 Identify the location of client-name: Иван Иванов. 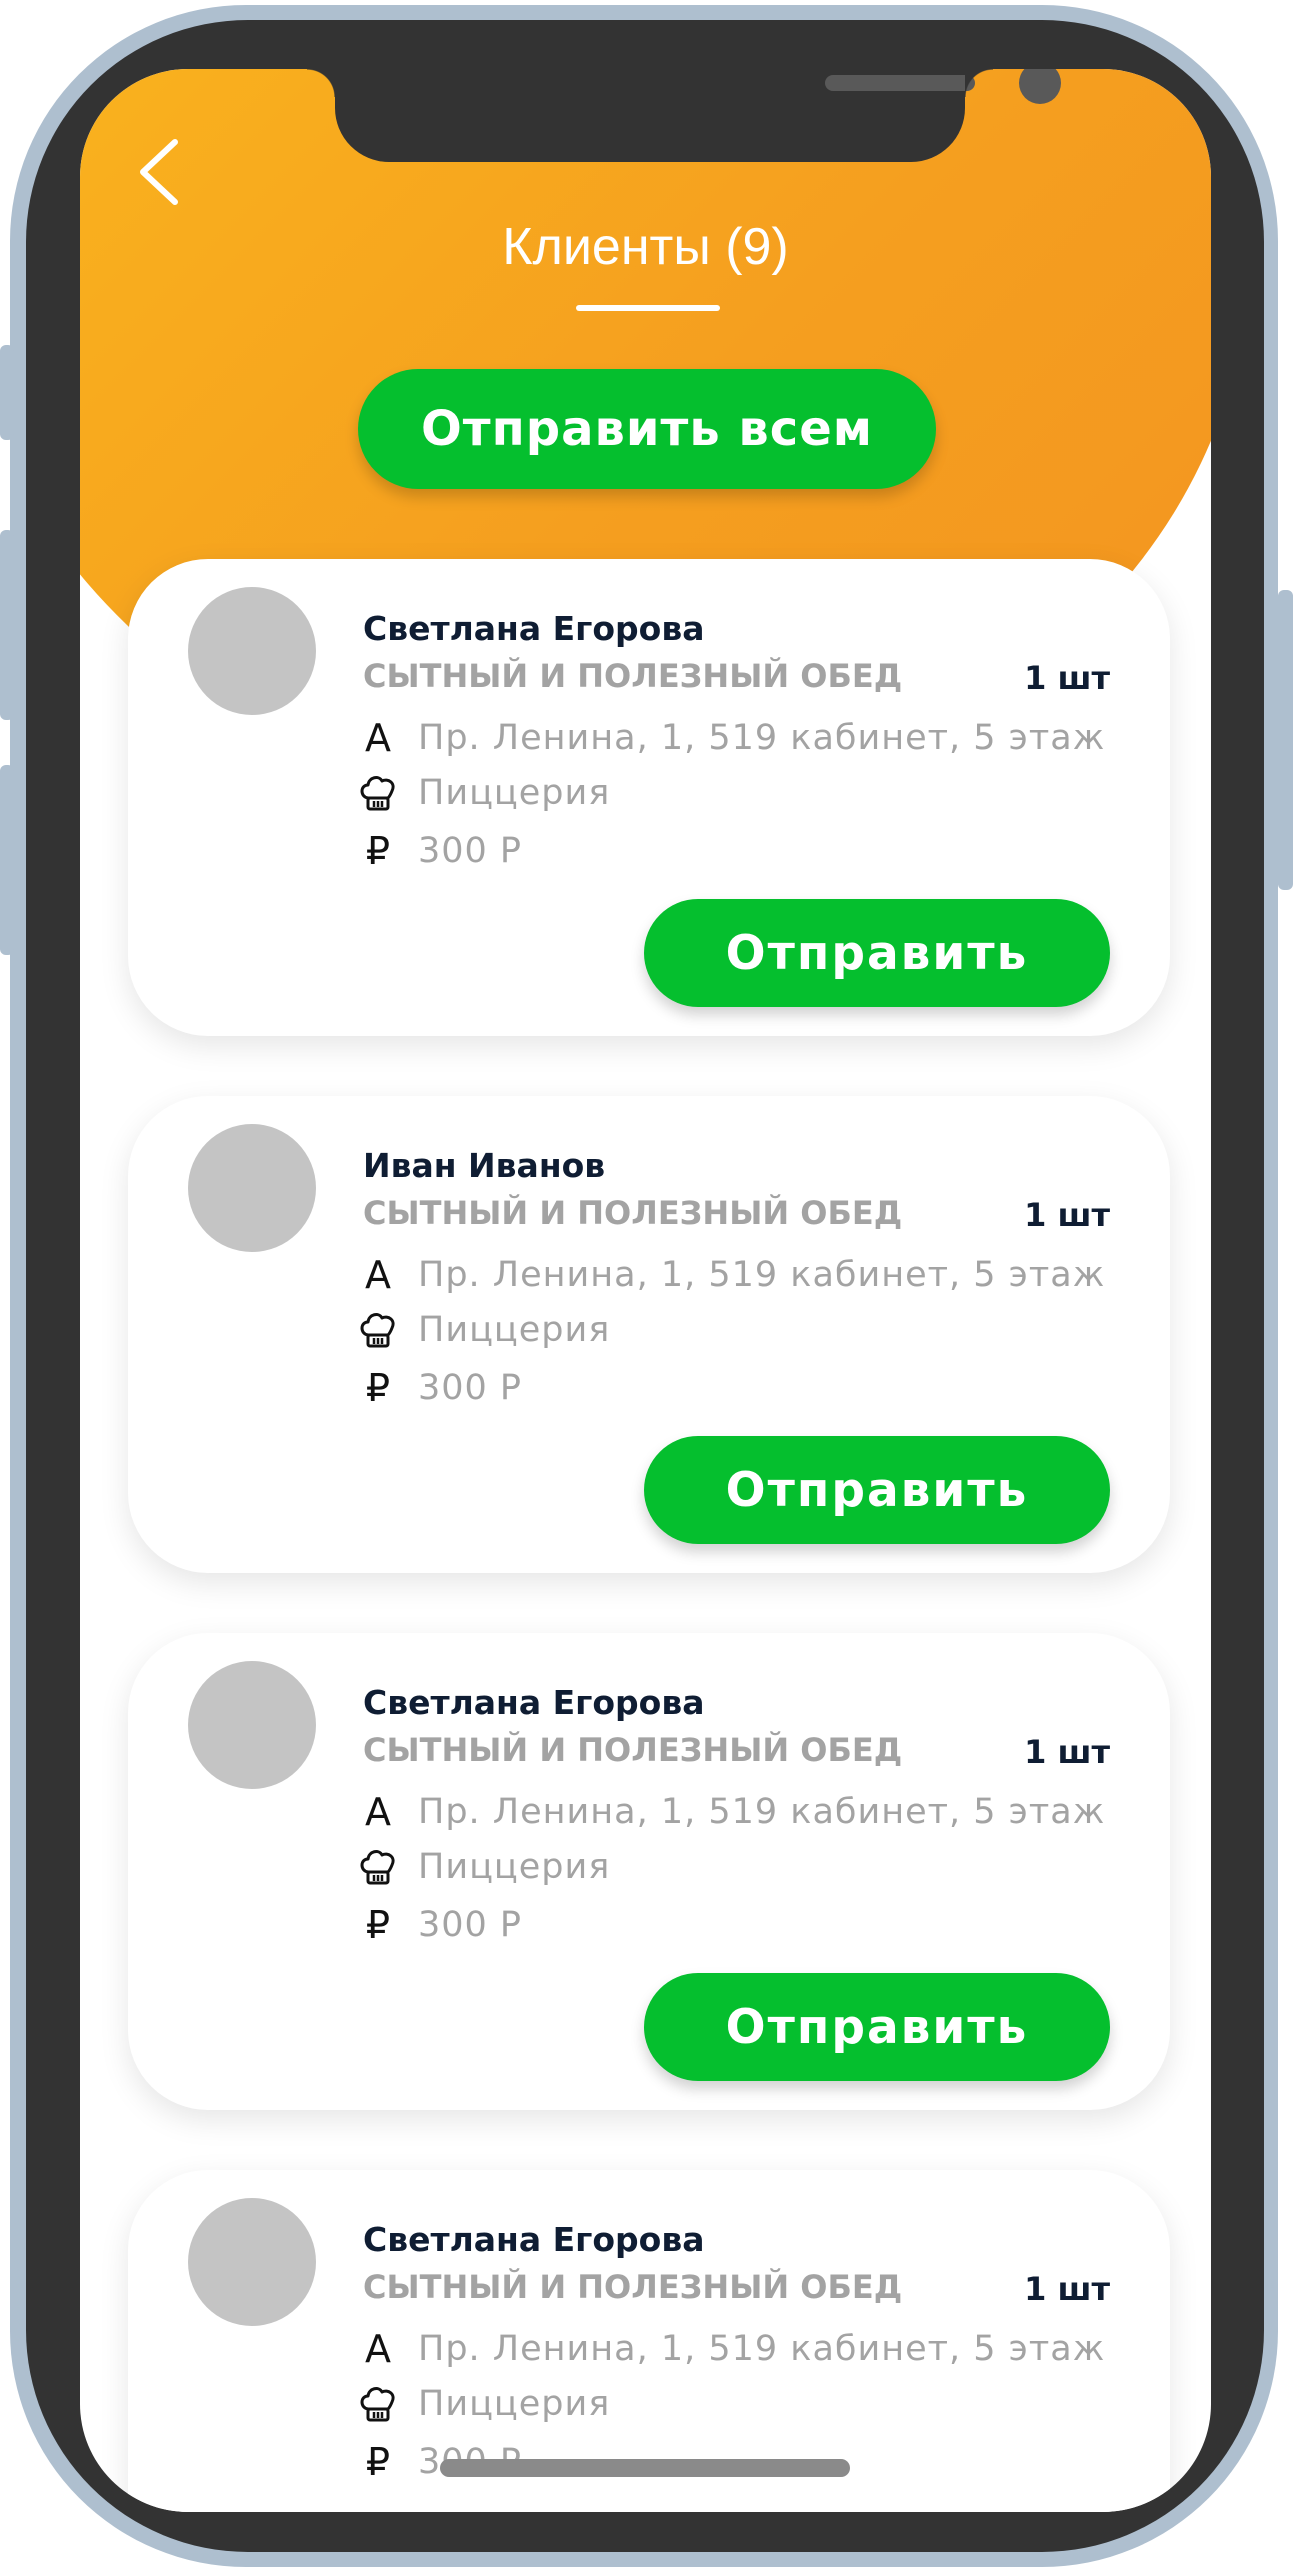
(484, 1165).